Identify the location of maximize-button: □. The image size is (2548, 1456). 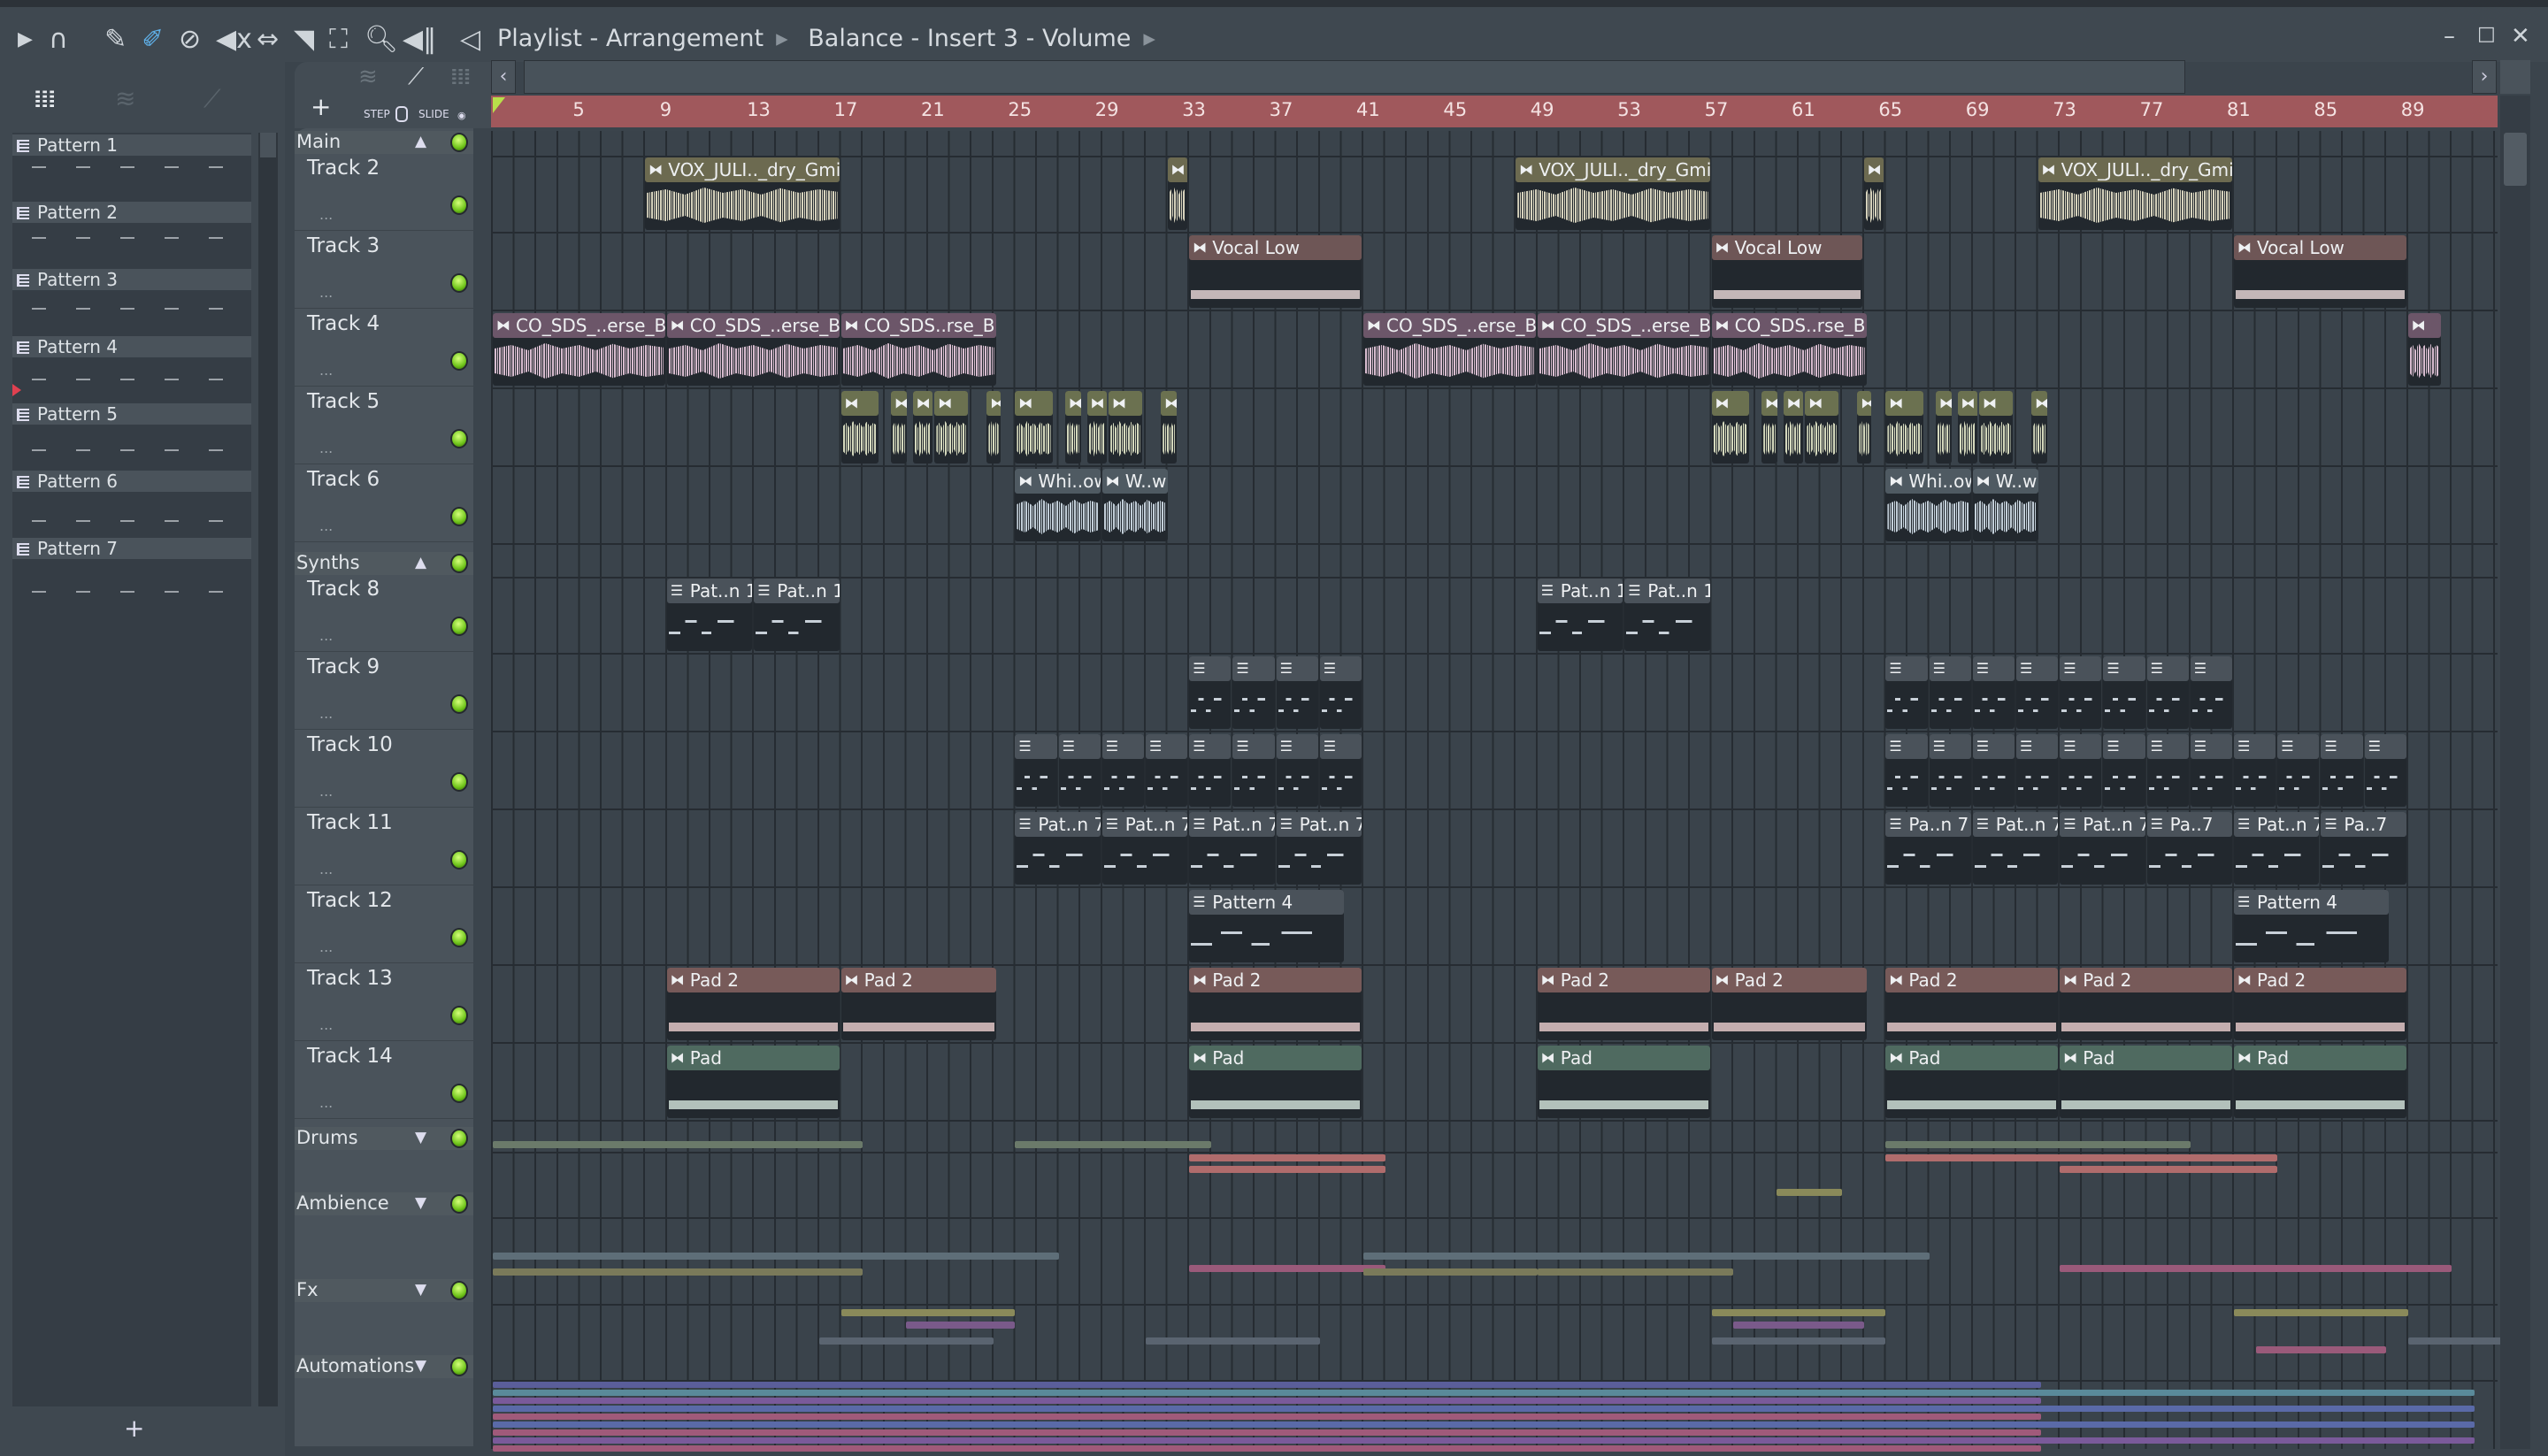
(2486, 34).